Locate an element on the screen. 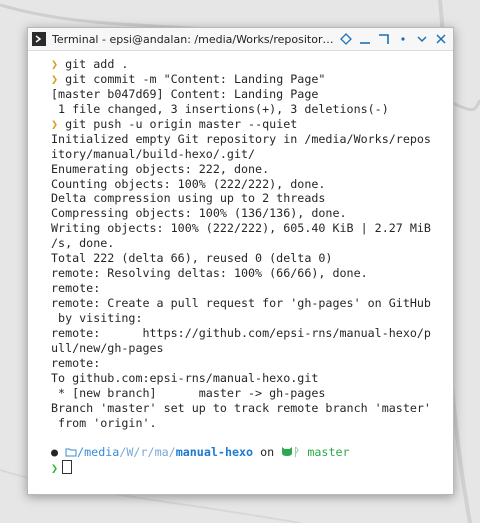  path-part: r is located at coordinates (144, 452).